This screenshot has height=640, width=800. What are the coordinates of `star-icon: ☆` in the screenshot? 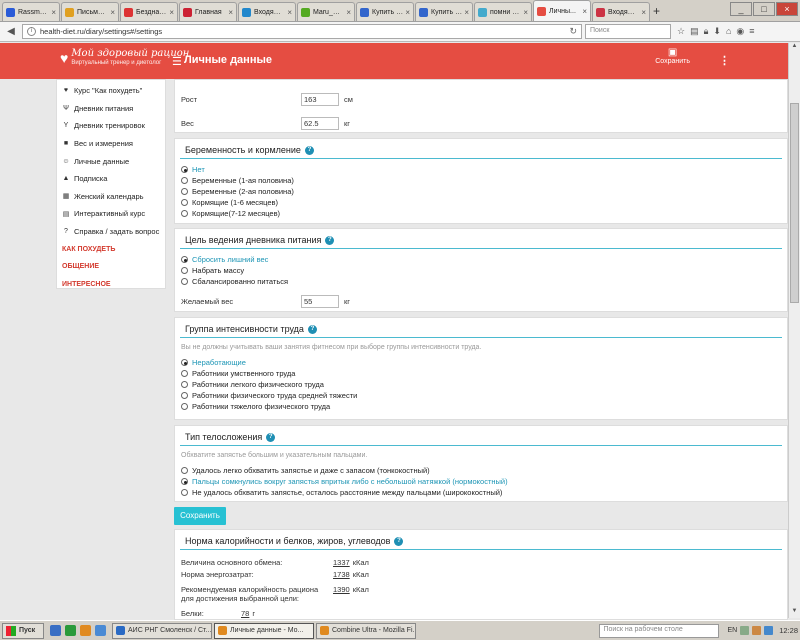 It's located at (681, 31).